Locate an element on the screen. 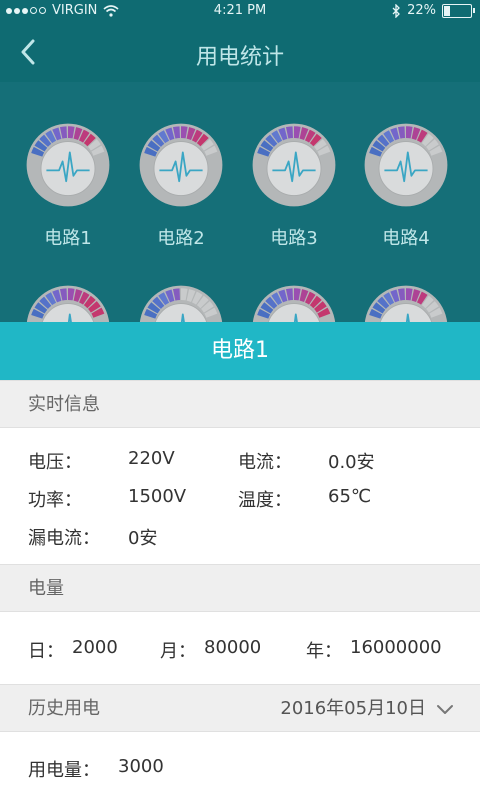 The image size is (480, 800). month-value: 80000 is located at coordinates (233, 647).